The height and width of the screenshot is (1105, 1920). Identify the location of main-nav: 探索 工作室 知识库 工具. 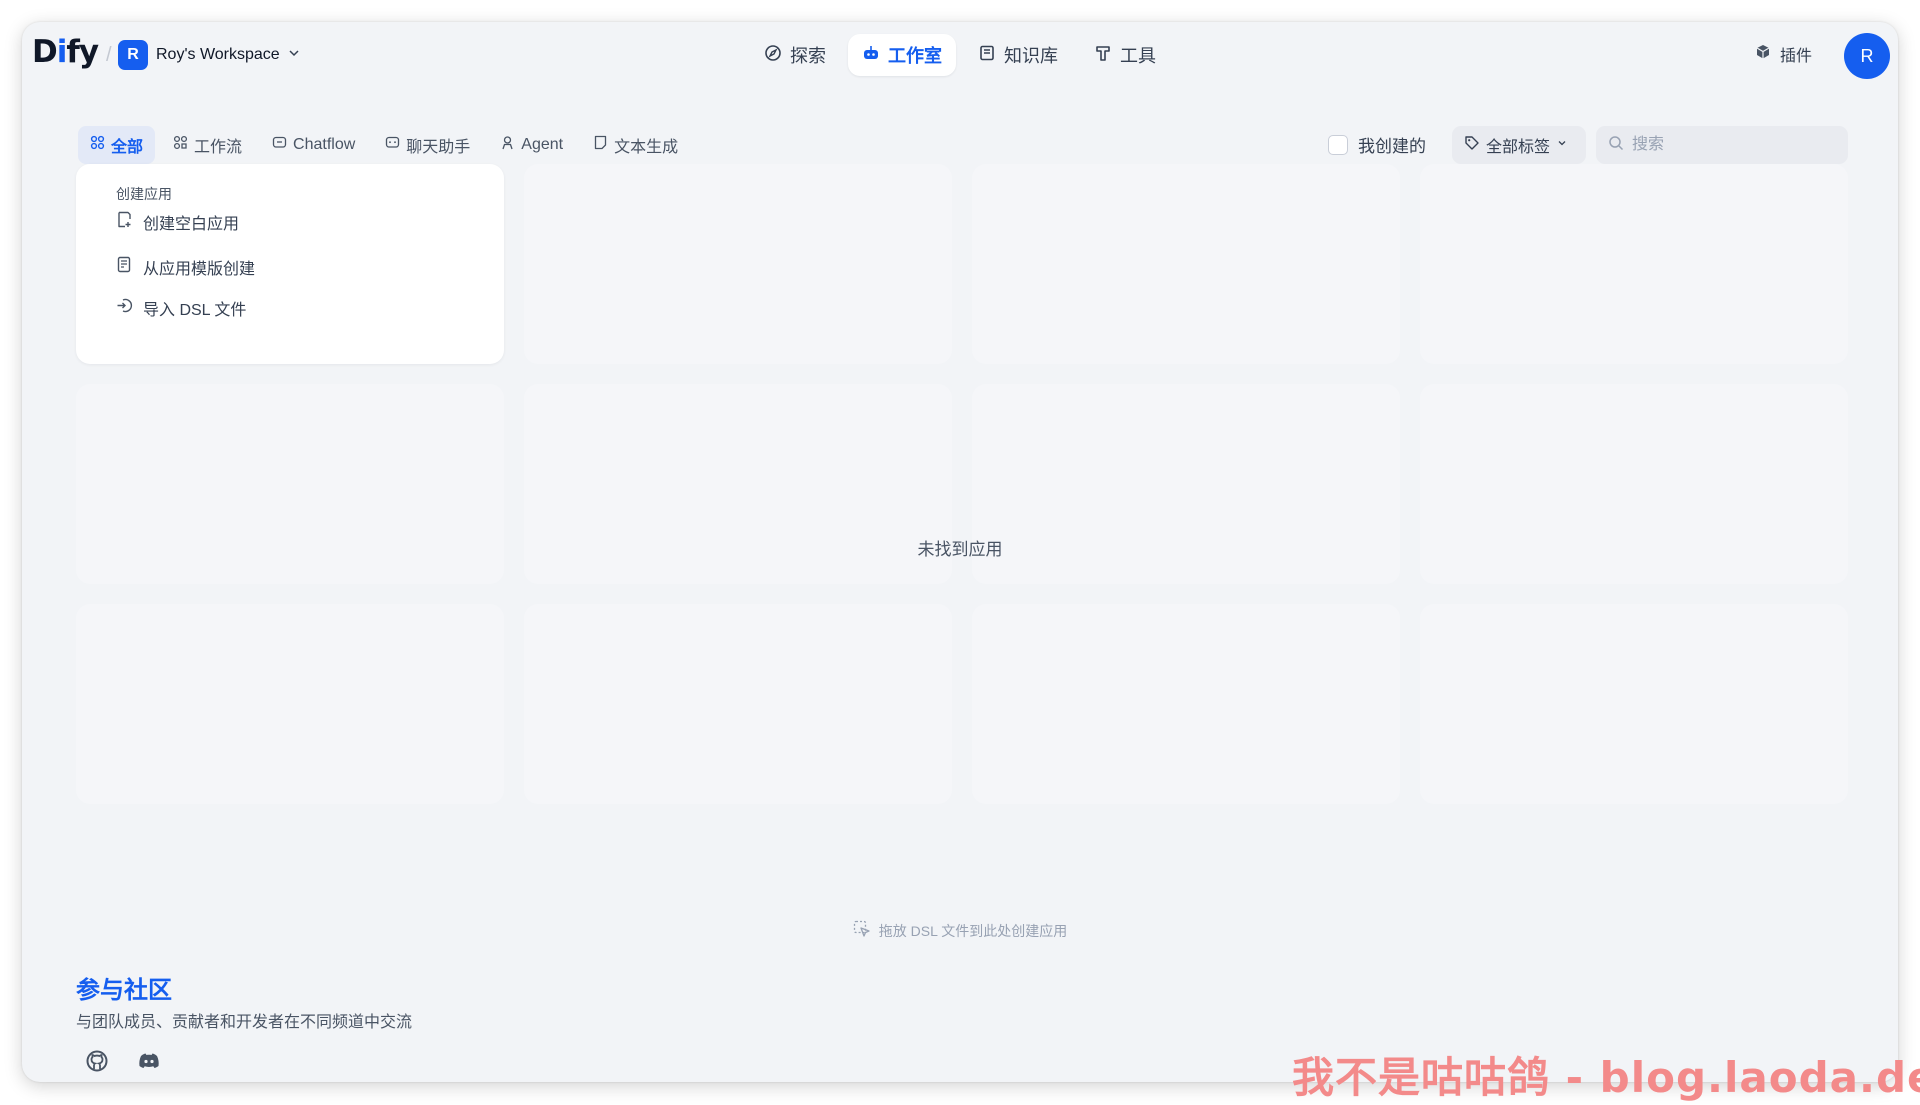
(960, 55).